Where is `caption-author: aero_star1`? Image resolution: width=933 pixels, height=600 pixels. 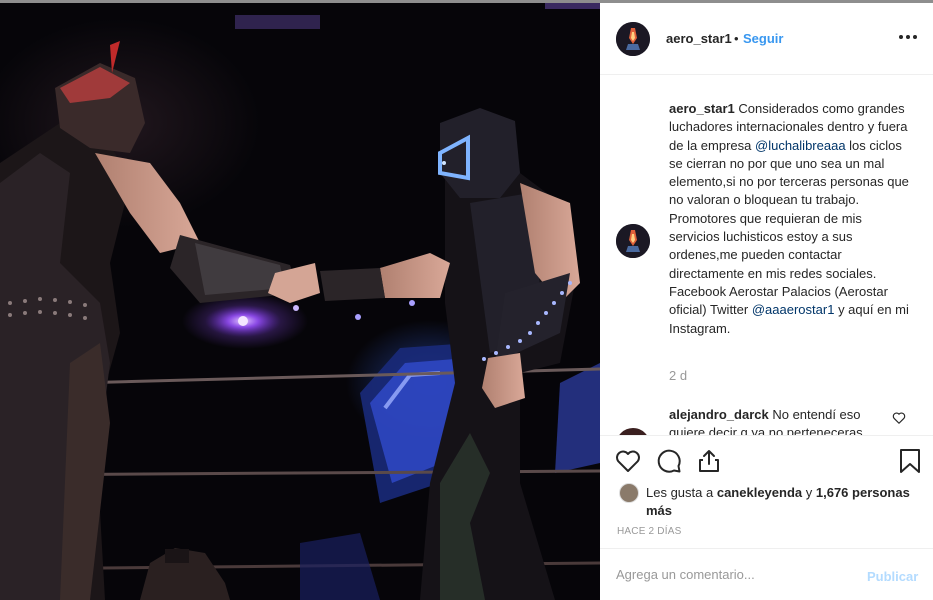 caption-author: aero_star1 is located at coordinates (702, 108).